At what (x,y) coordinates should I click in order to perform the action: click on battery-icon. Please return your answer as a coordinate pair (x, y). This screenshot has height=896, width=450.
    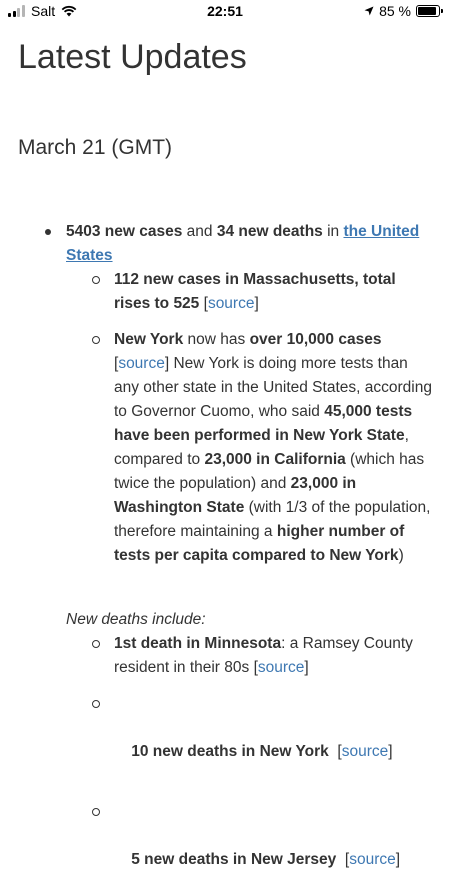
    Looking at the image, I should click on (429, 11).